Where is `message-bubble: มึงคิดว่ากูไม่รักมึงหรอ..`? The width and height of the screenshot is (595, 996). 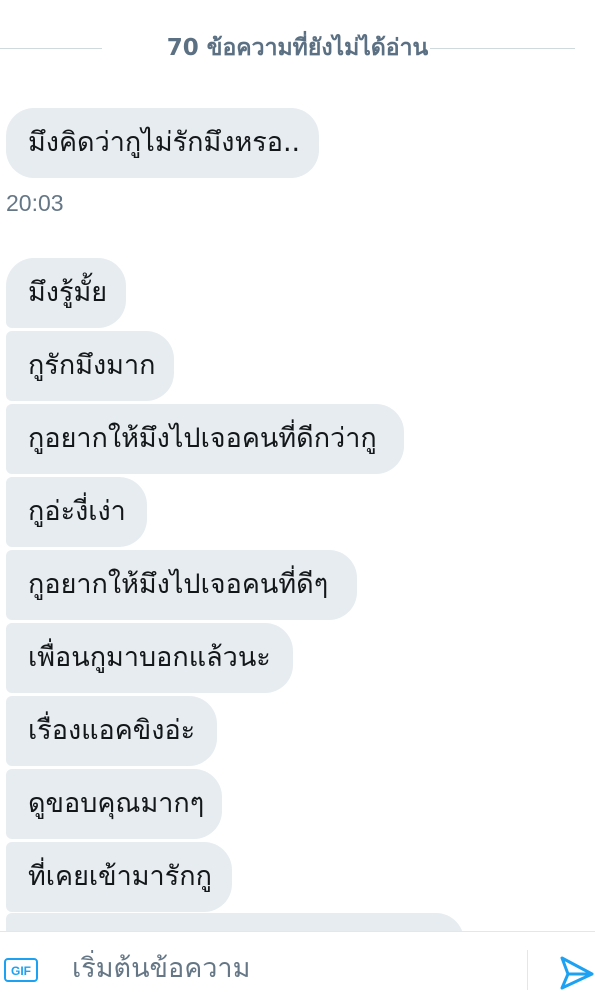 message-bubble: มึงคิดว่ากูไม่รักมึงหรอ.. is located at coordinates (162, 143).